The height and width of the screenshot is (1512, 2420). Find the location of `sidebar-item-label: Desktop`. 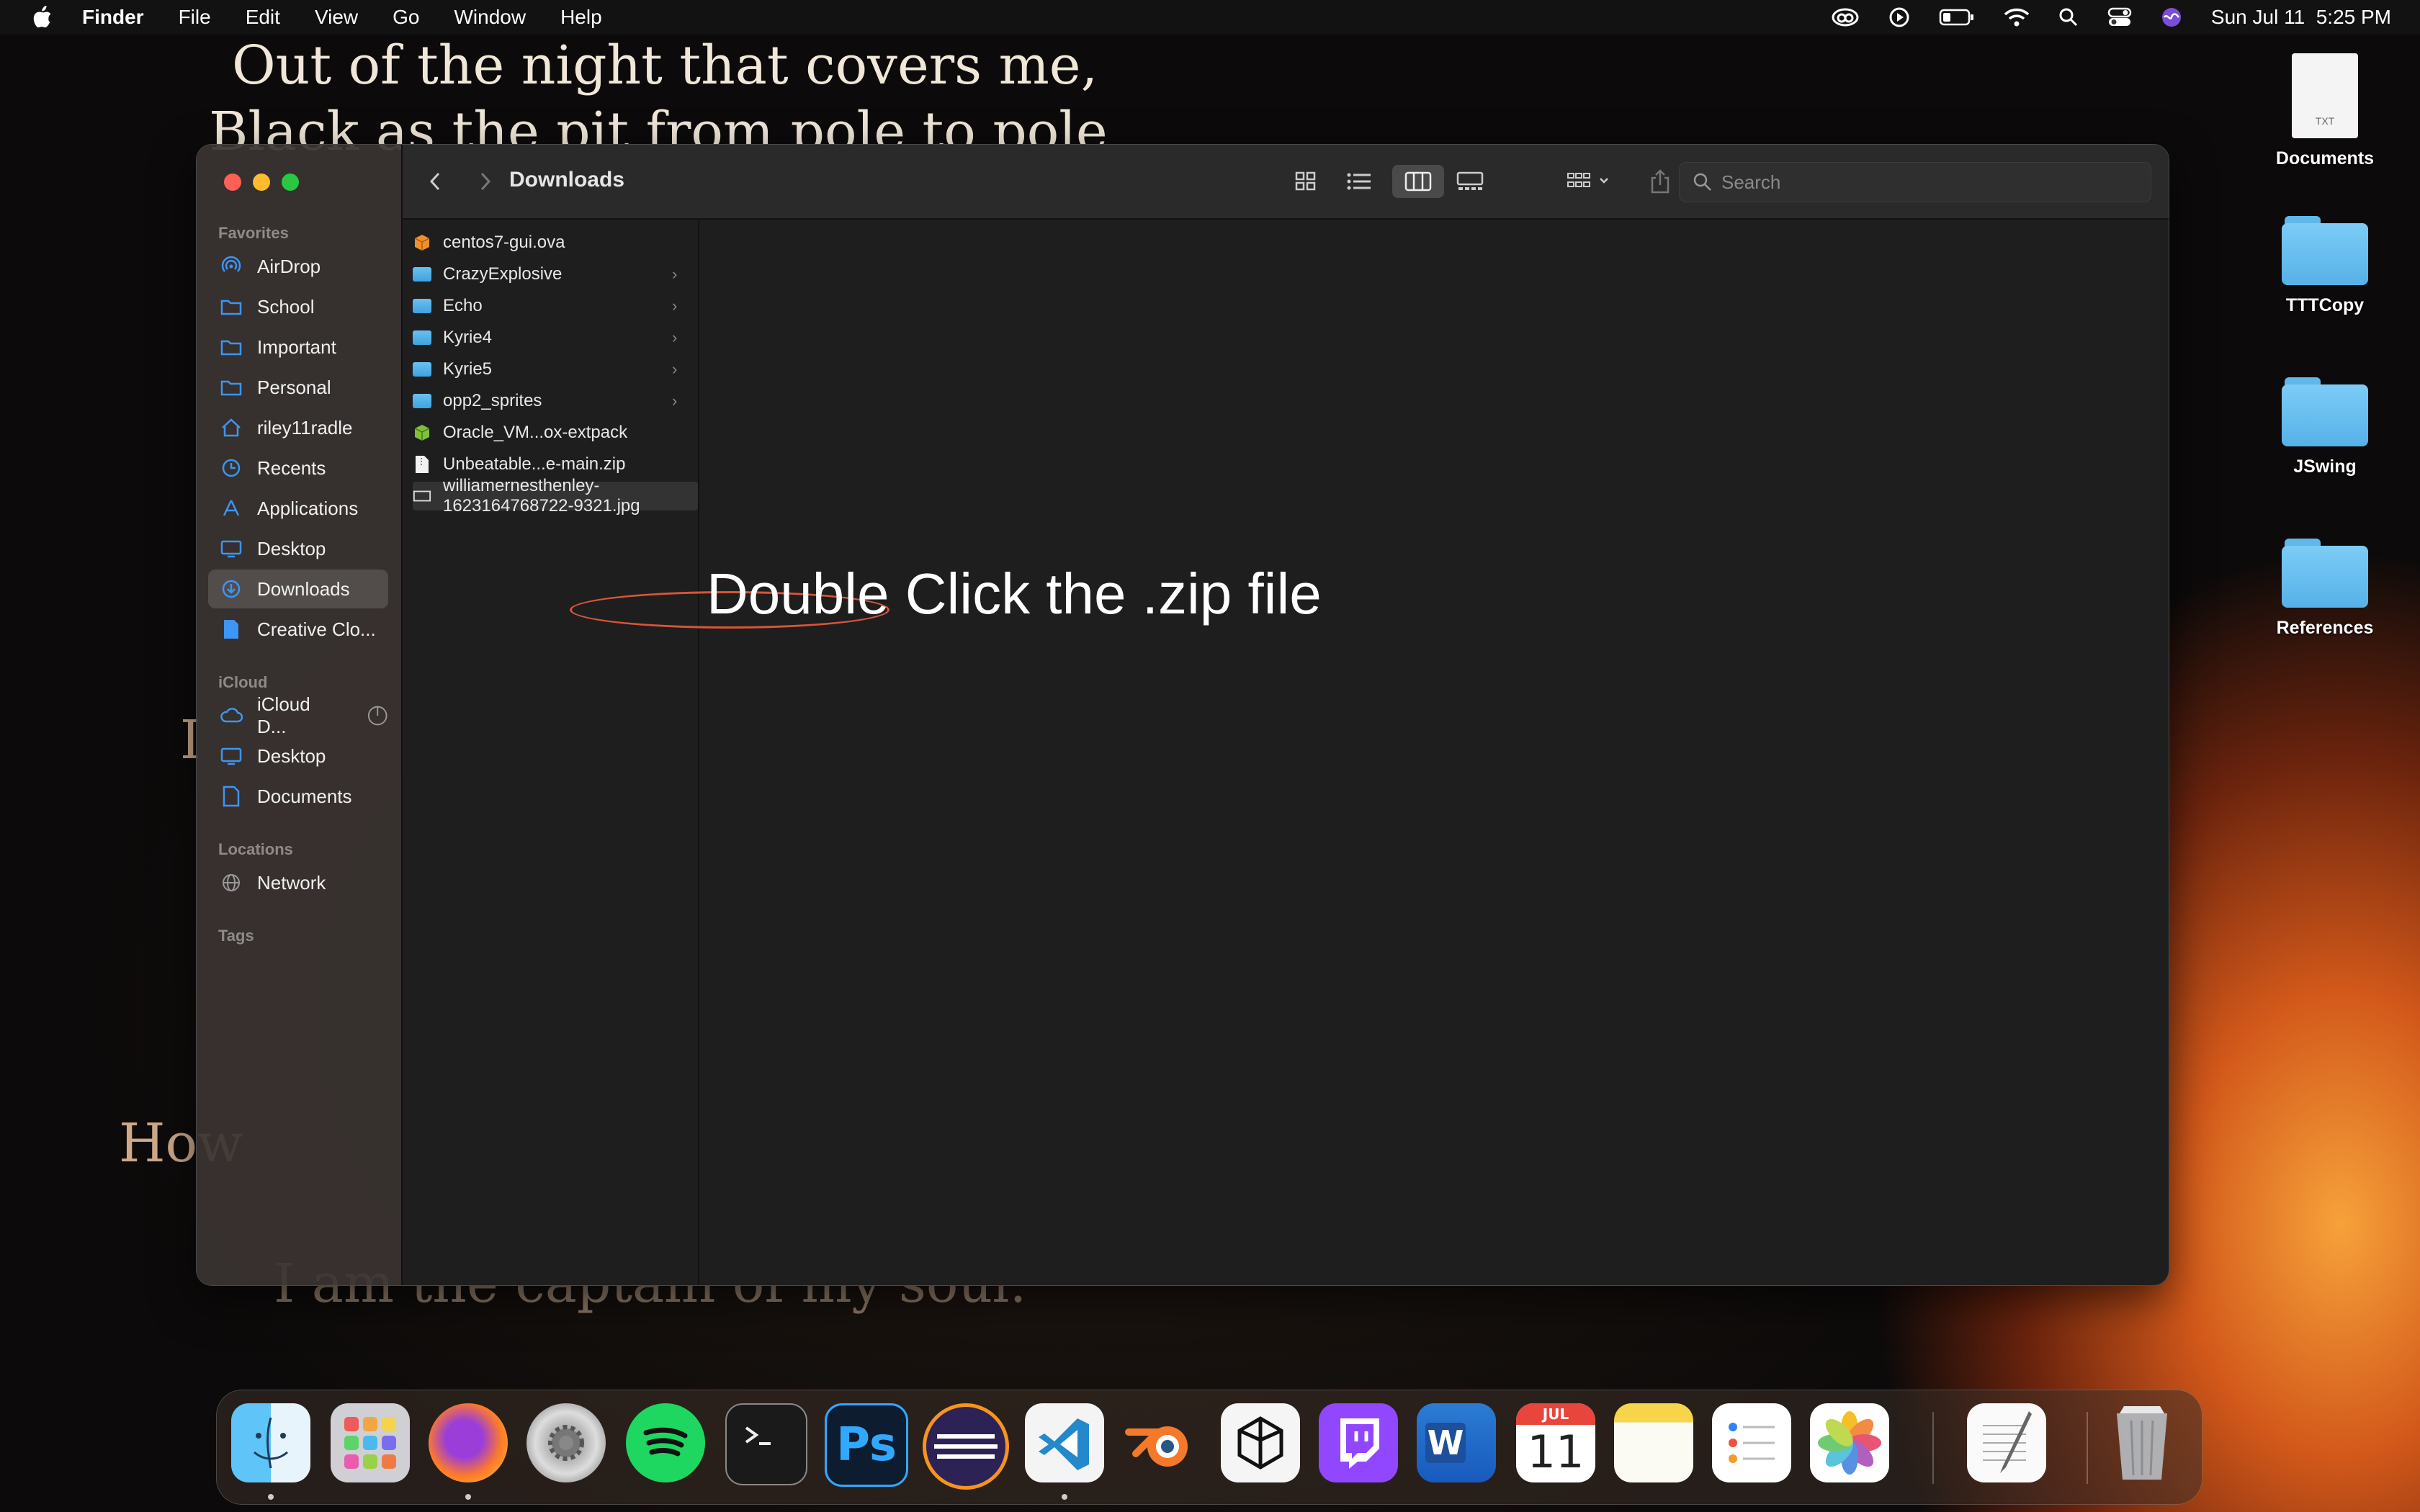

sidebar-item-label: Desktop is located at coordinates (291, 755).